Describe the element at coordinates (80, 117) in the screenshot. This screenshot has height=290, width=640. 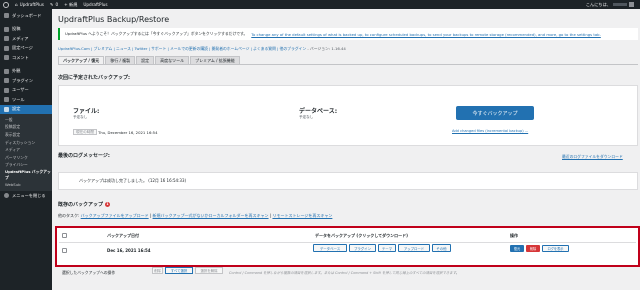
I see `files-schedule: 予定なし` at that location.